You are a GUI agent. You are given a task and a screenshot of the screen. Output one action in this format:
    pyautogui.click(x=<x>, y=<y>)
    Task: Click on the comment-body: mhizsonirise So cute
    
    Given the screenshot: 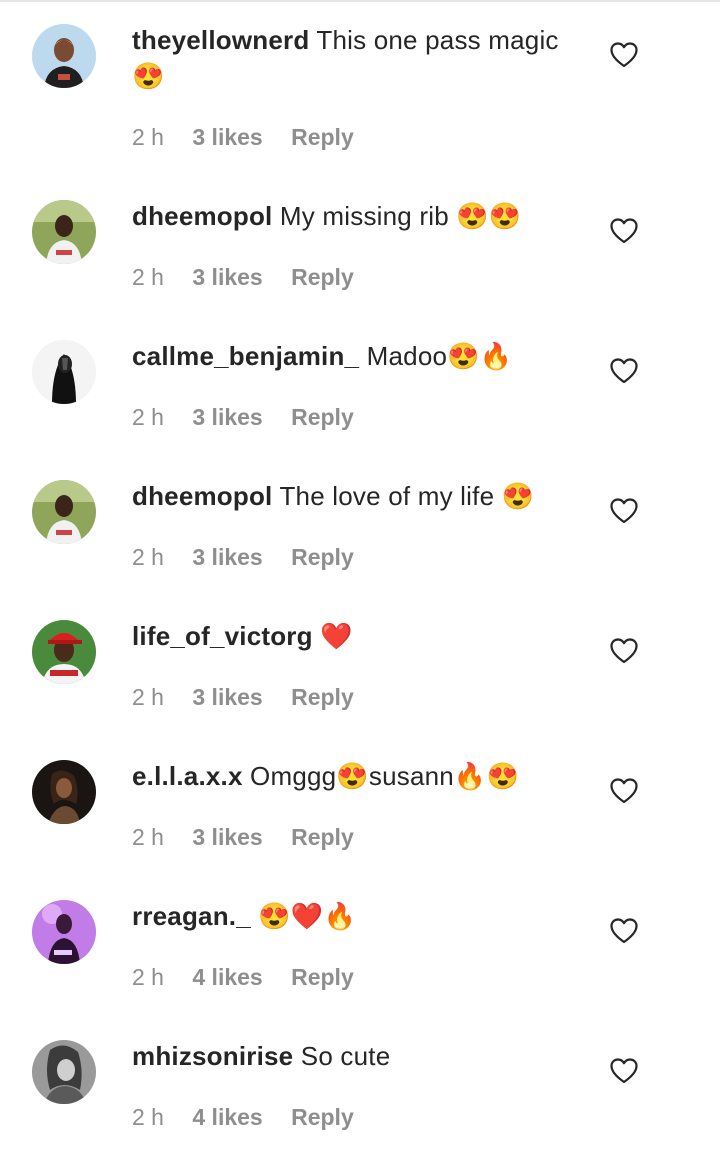 What is the action you would take?
    pyautogui.click(x=362, y=1056)
    